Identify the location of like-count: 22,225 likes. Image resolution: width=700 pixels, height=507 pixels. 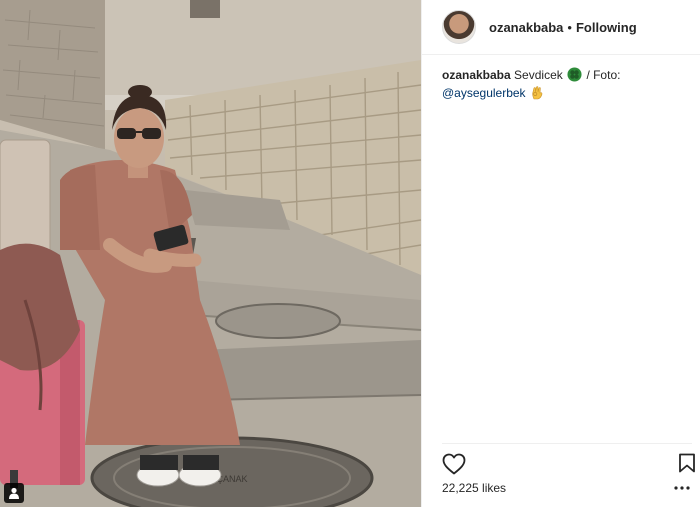
(474, 488).